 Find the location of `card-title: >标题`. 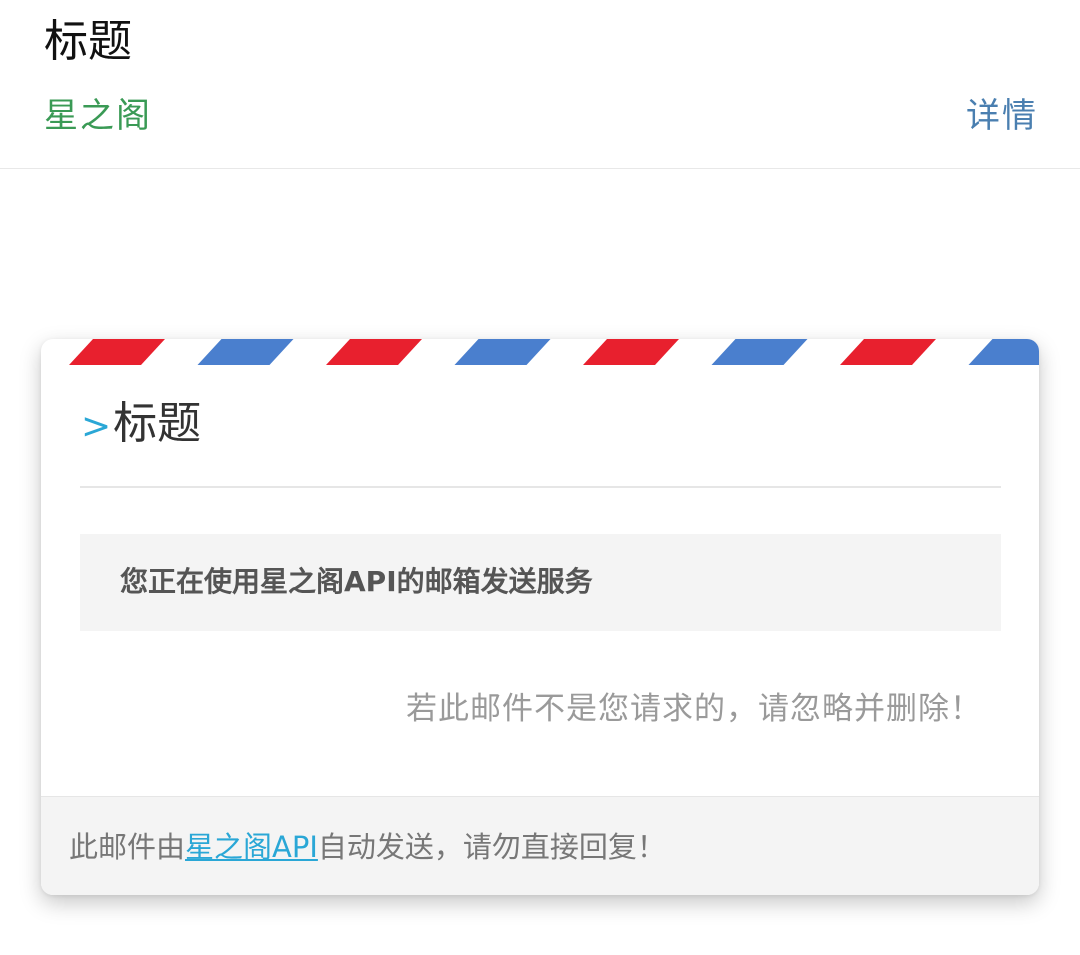

card-title: >标题 is located at coordinates (141, 425).